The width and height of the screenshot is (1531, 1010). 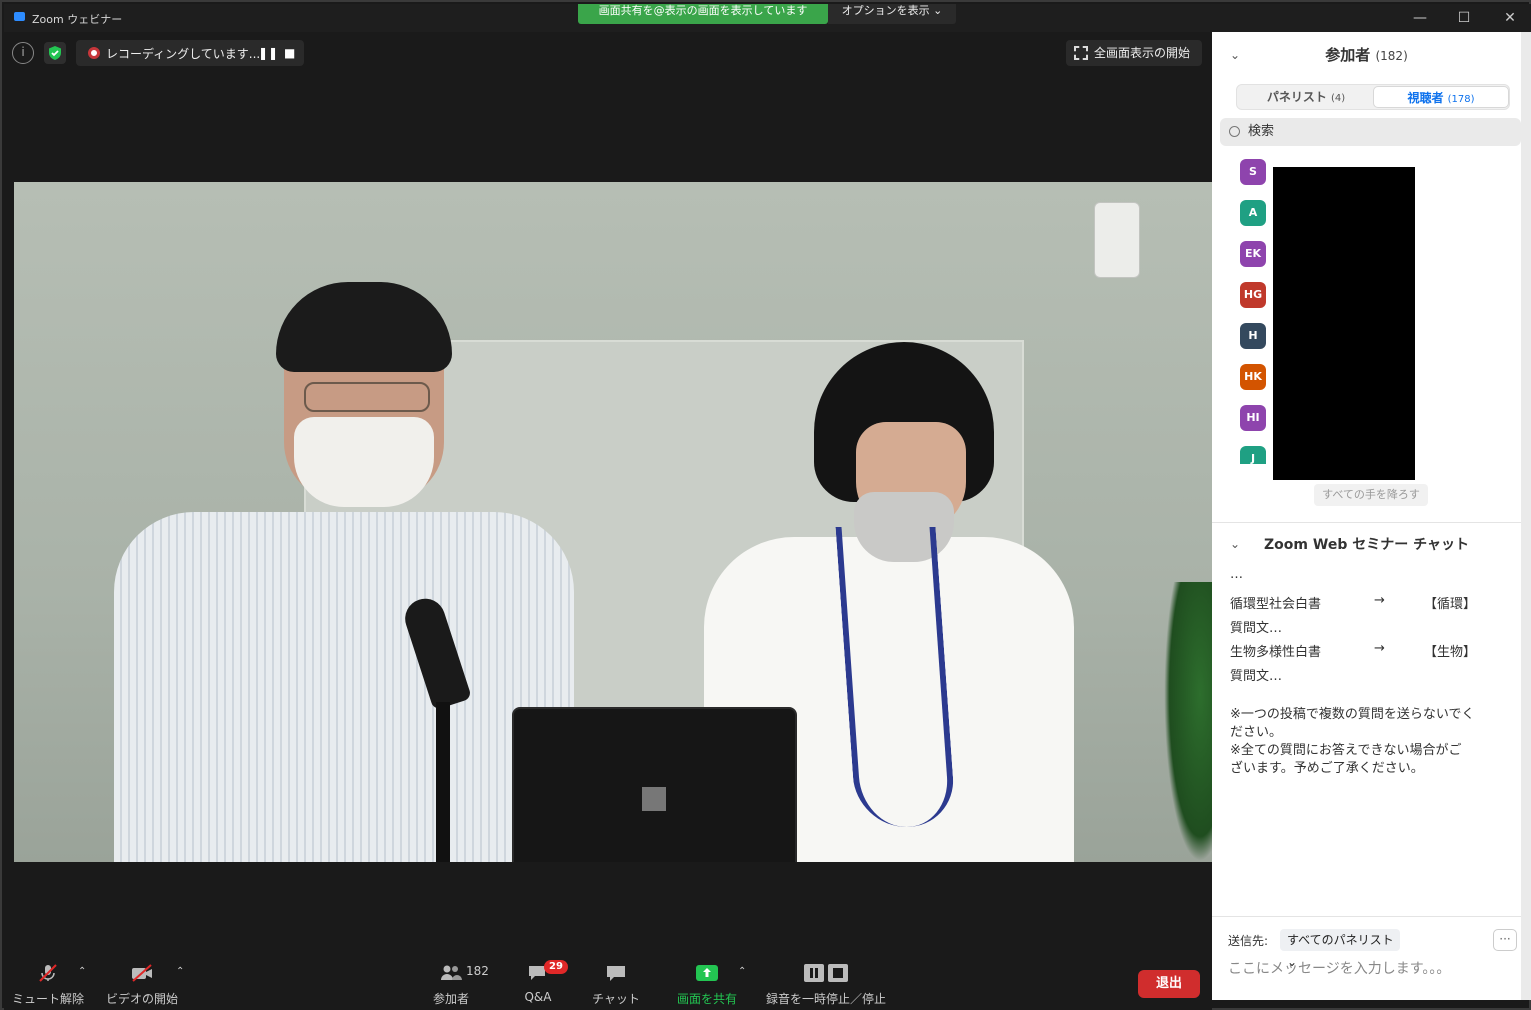 What do you see at coordinates (1461, 99) in the screenshot?
I see `tab-attendees-count: (178)` at bounding box center [1461, 99].